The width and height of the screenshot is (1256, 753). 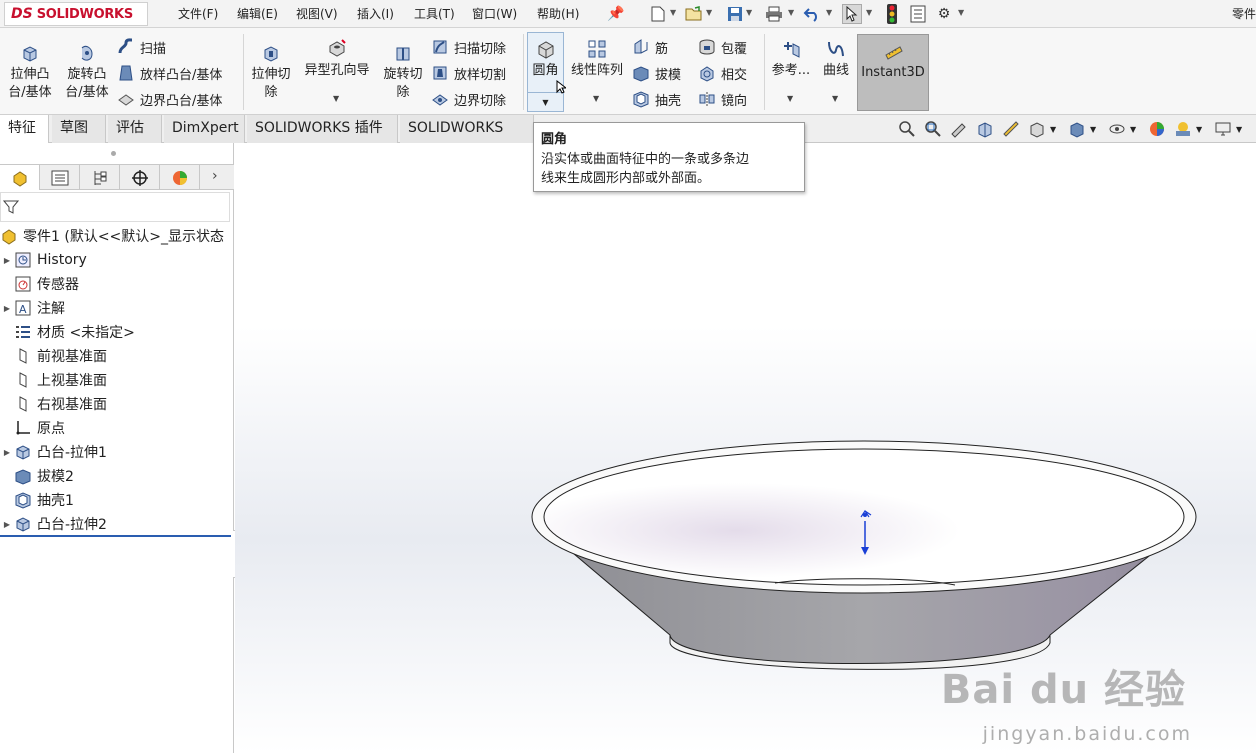 I want to click on hide-show-chevron-down-icon: ▼, so click(x=1133, y=129).